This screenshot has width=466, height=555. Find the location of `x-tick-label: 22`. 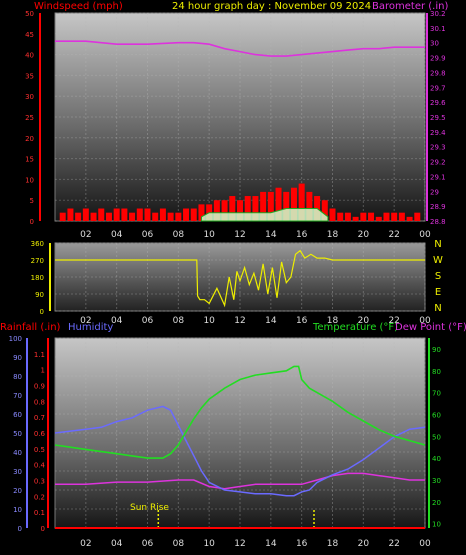

x-tick-label: 22 is located at coordinates (393, 235).